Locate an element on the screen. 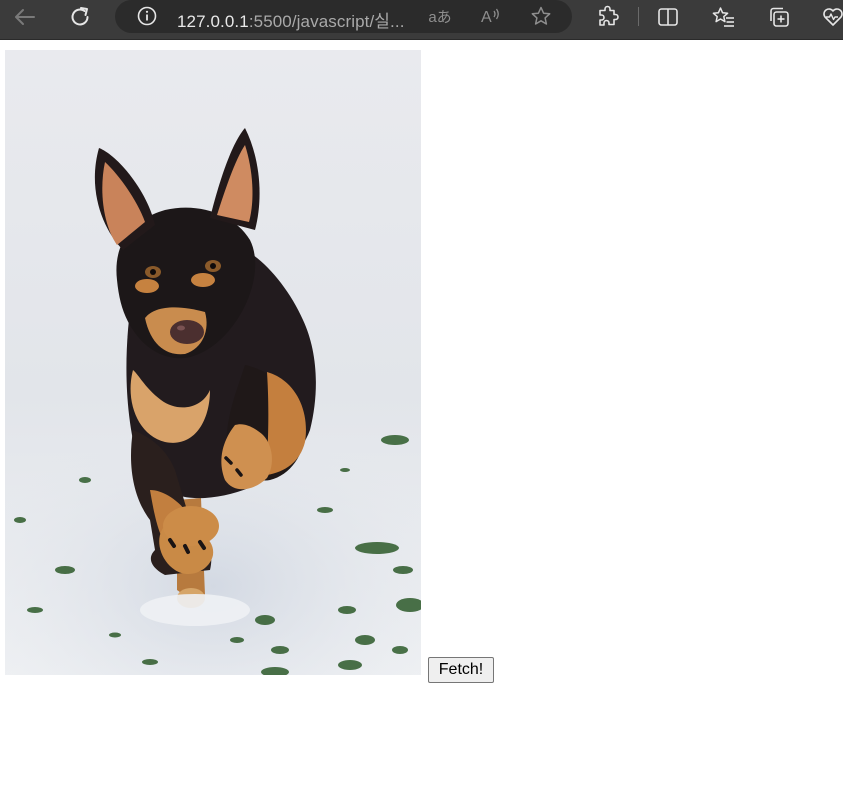  site-info-button is located at coordinates (147, 16).